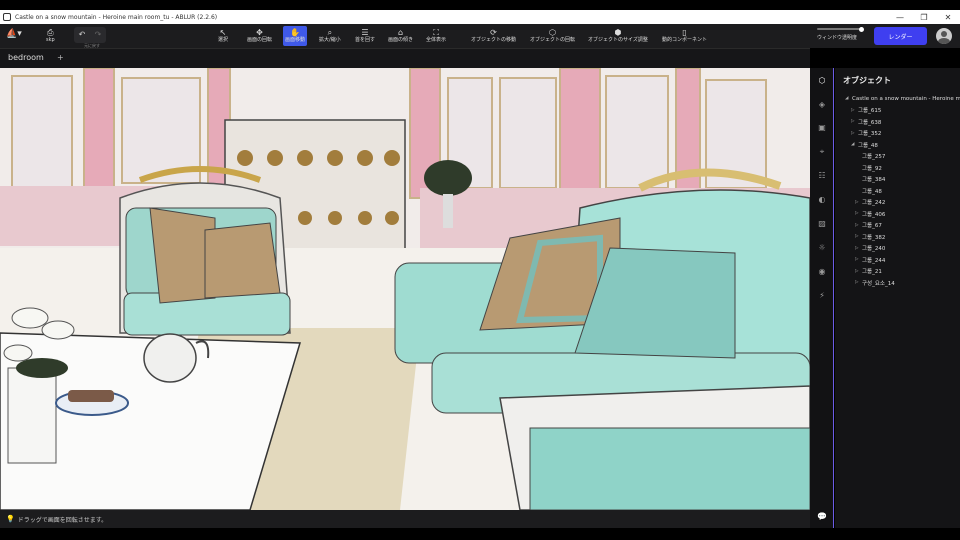 Image resolution: width=960 pixels, height=540 pixels. Describe the element at coordinates (822, 176) in the screenshot. I see `sliders-icon: ☷` at that location.